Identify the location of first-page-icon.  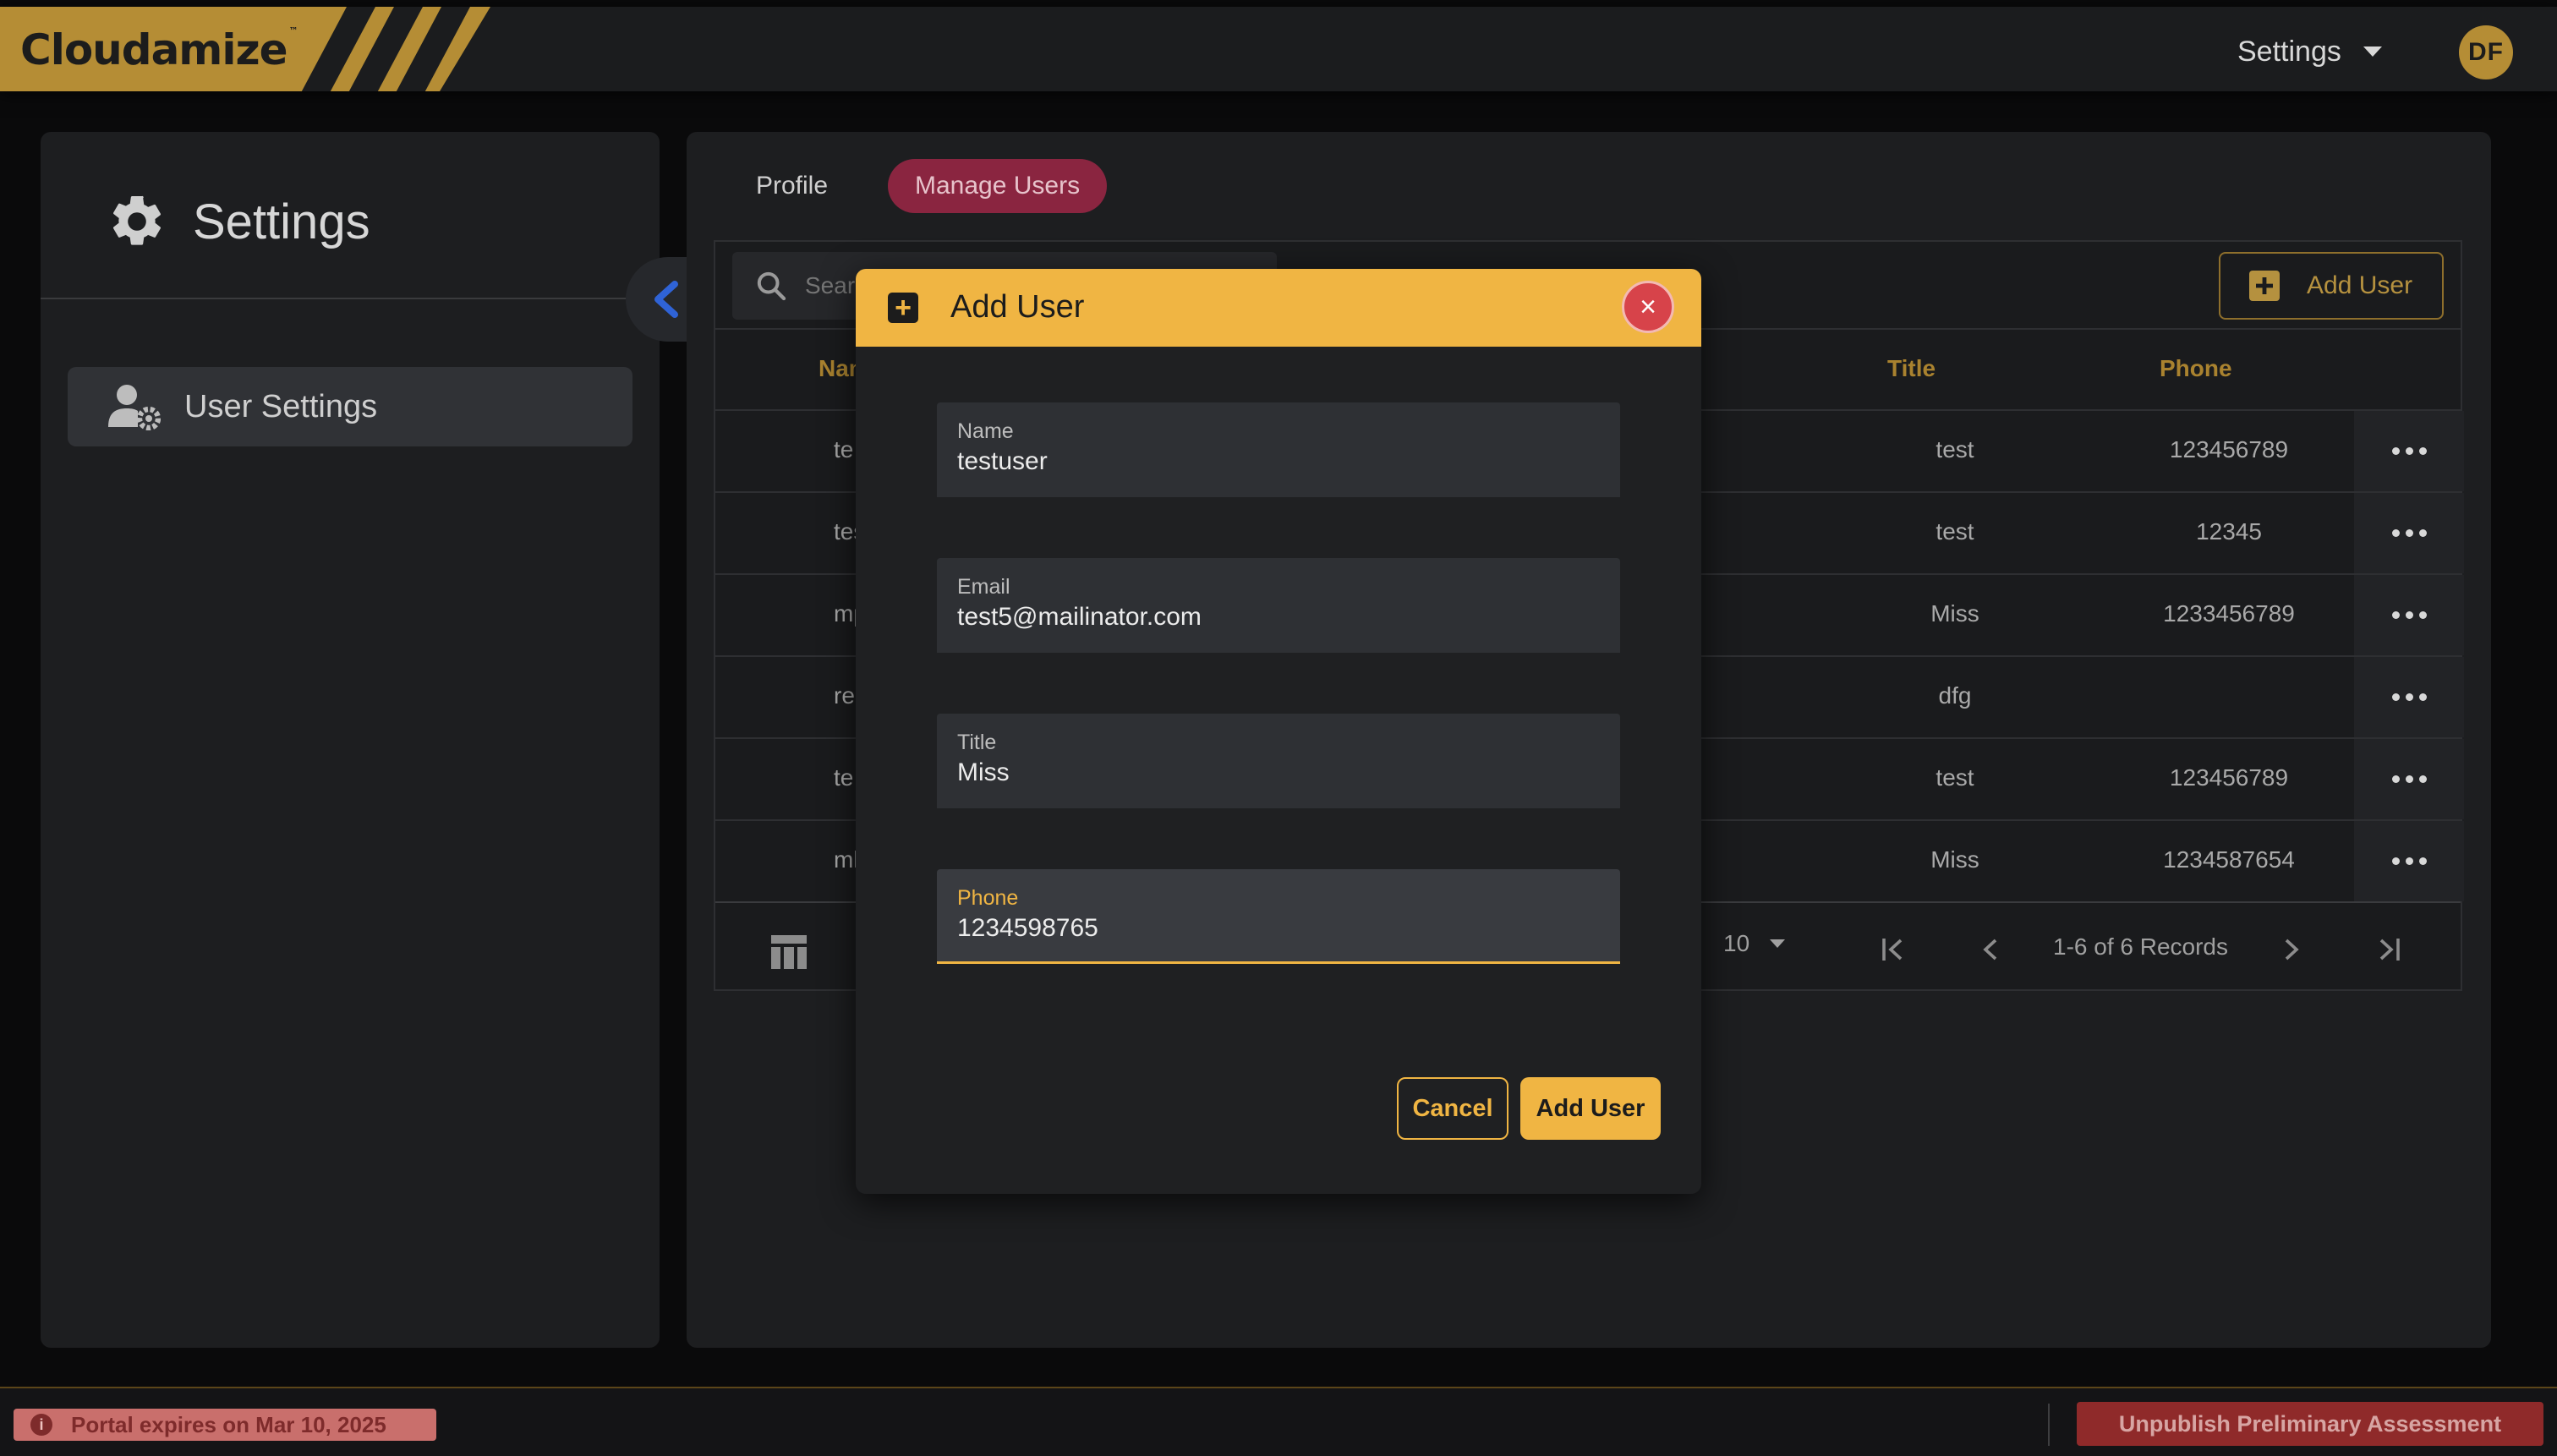
(1893, 950).